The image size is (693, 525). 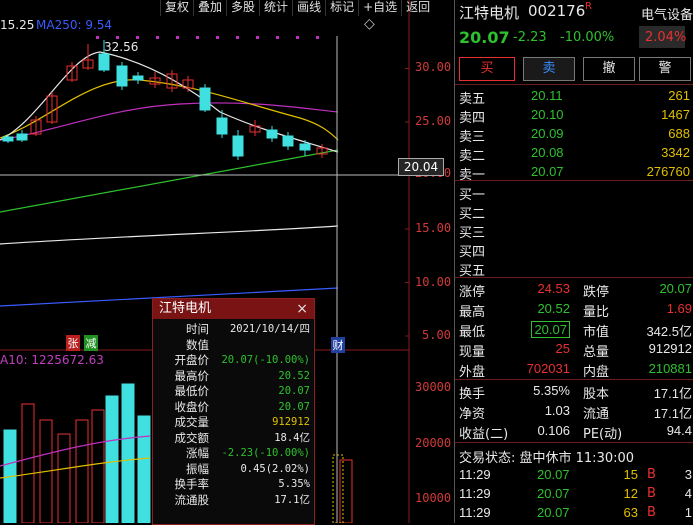 I want to click on ma250-label: MA250: 9.54, so click(x=74, y=25).